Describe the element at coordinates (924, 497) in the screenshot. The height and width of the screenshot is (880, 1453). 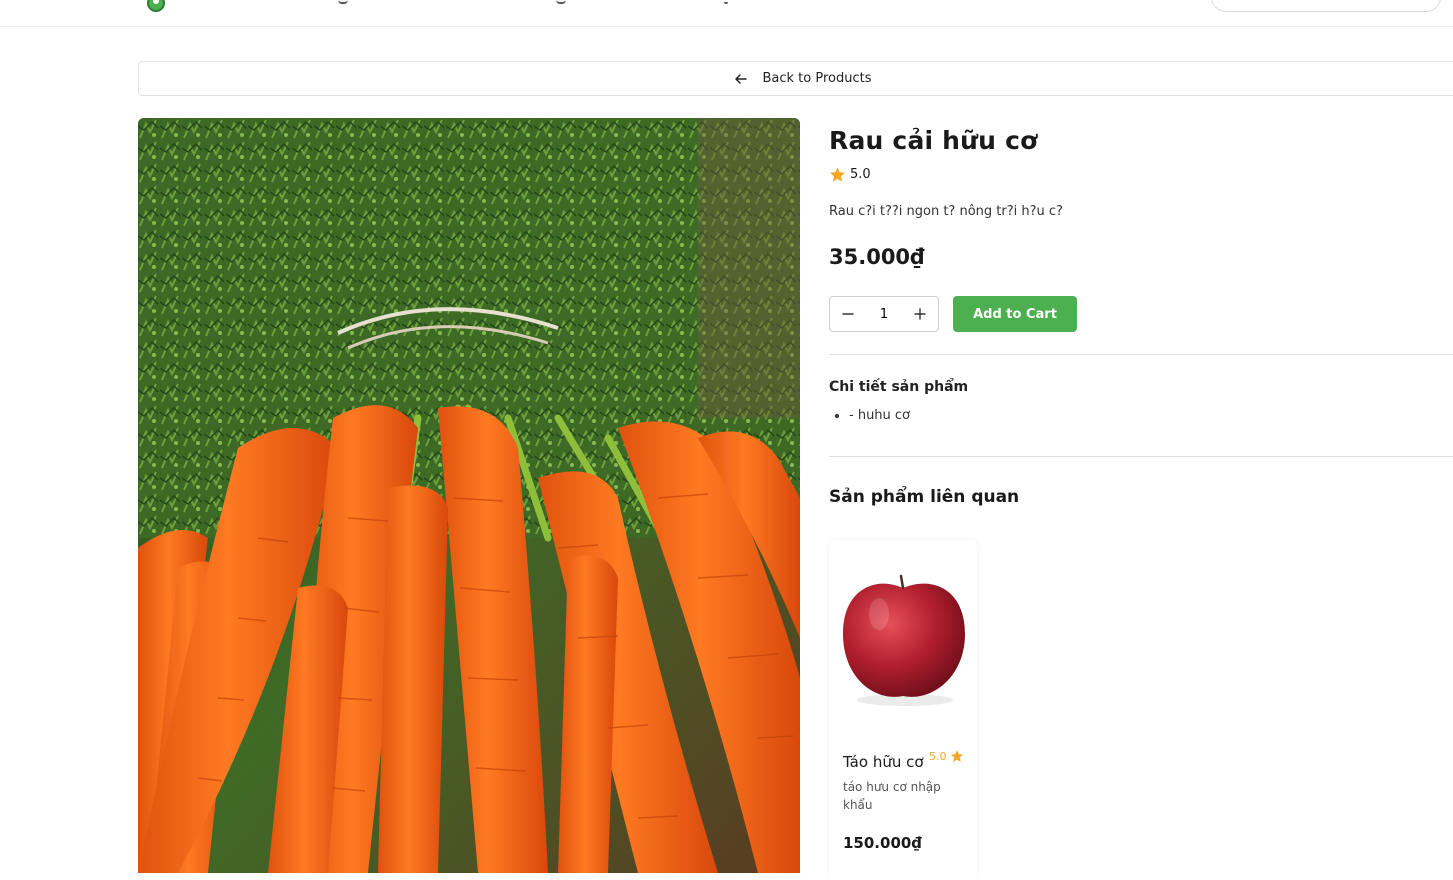
I see `related-products-title: Sản phẩm liên quan` at that location.